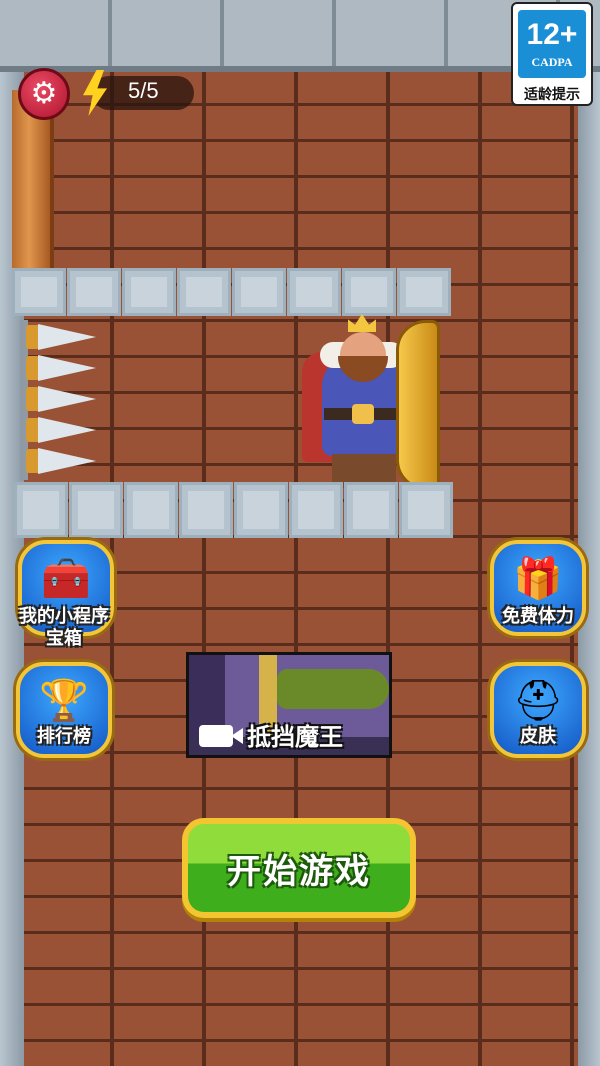  I want to click on age-rating-panel: 12+ CADPA, so click(552, 44).